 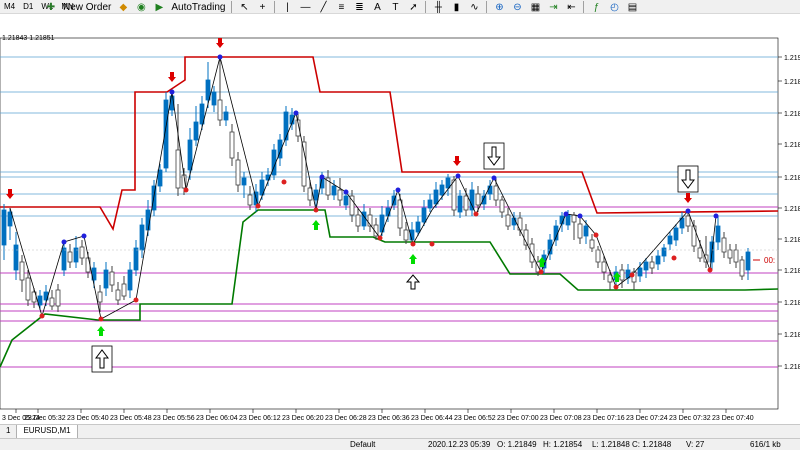 I want to click on autoscroll-icon: ⇥, so click(x=553, y=7).